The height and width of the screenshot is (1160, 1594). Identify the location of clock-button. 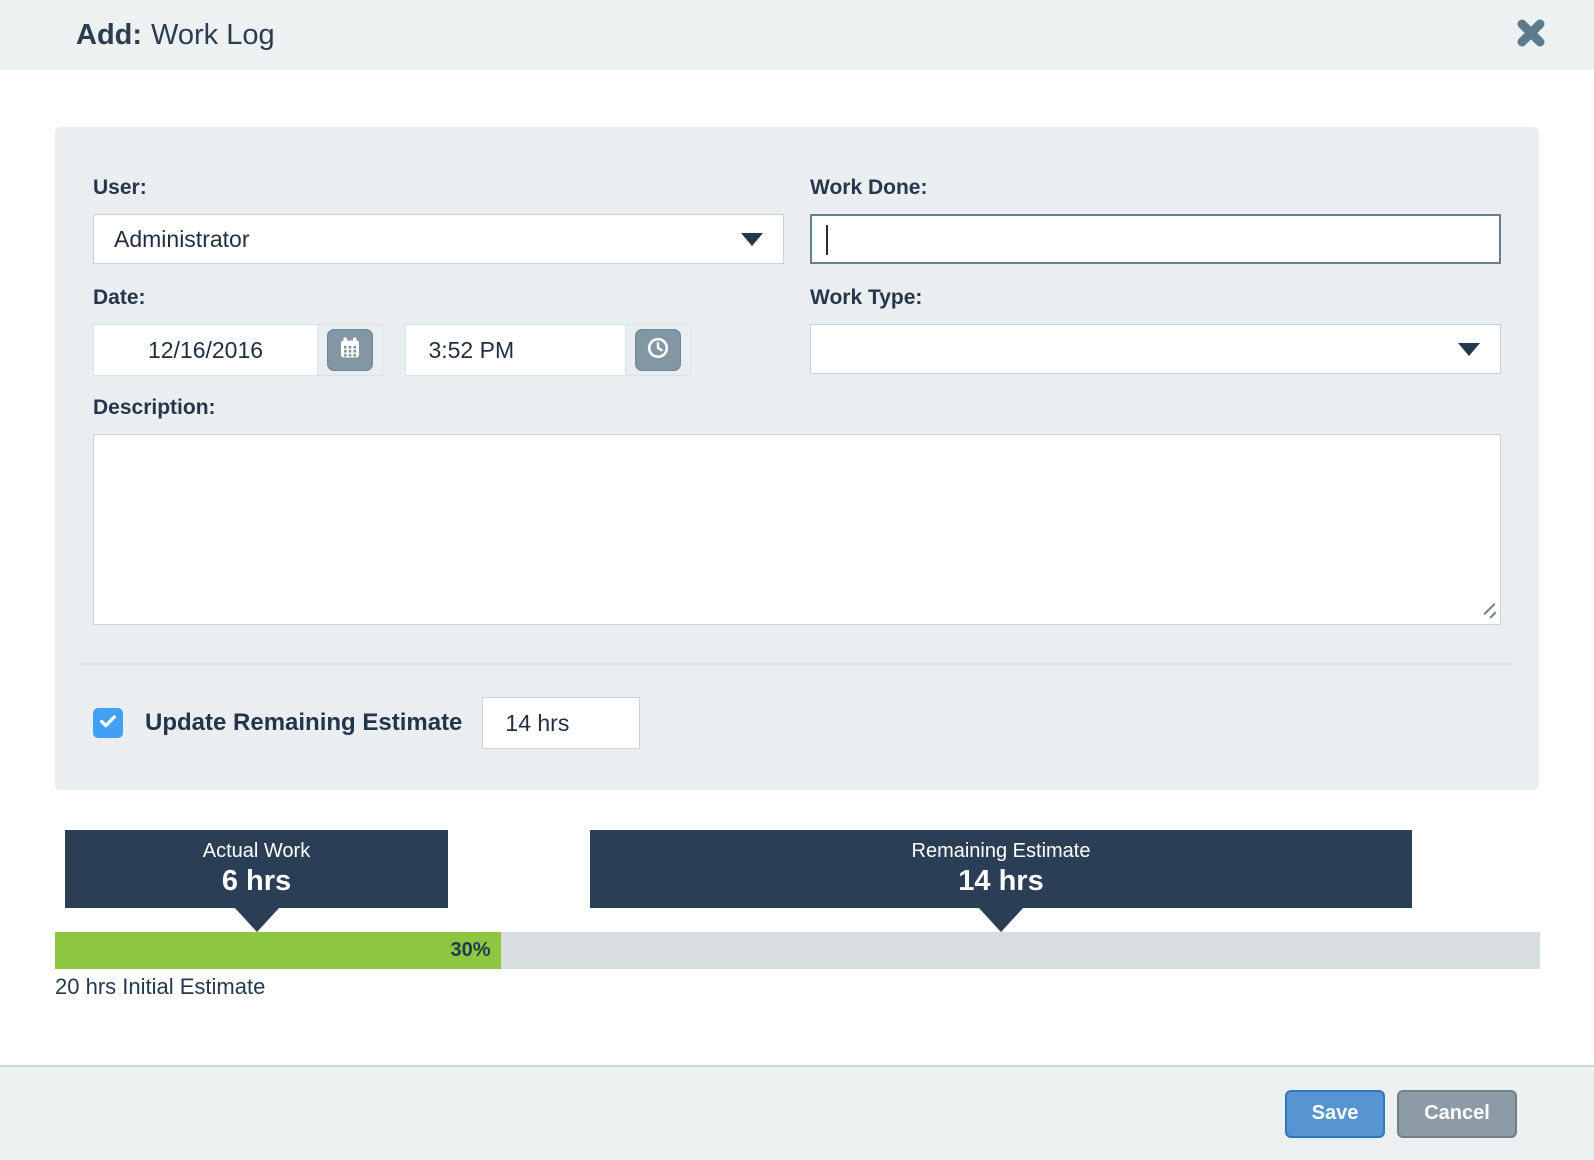
(658, 350).